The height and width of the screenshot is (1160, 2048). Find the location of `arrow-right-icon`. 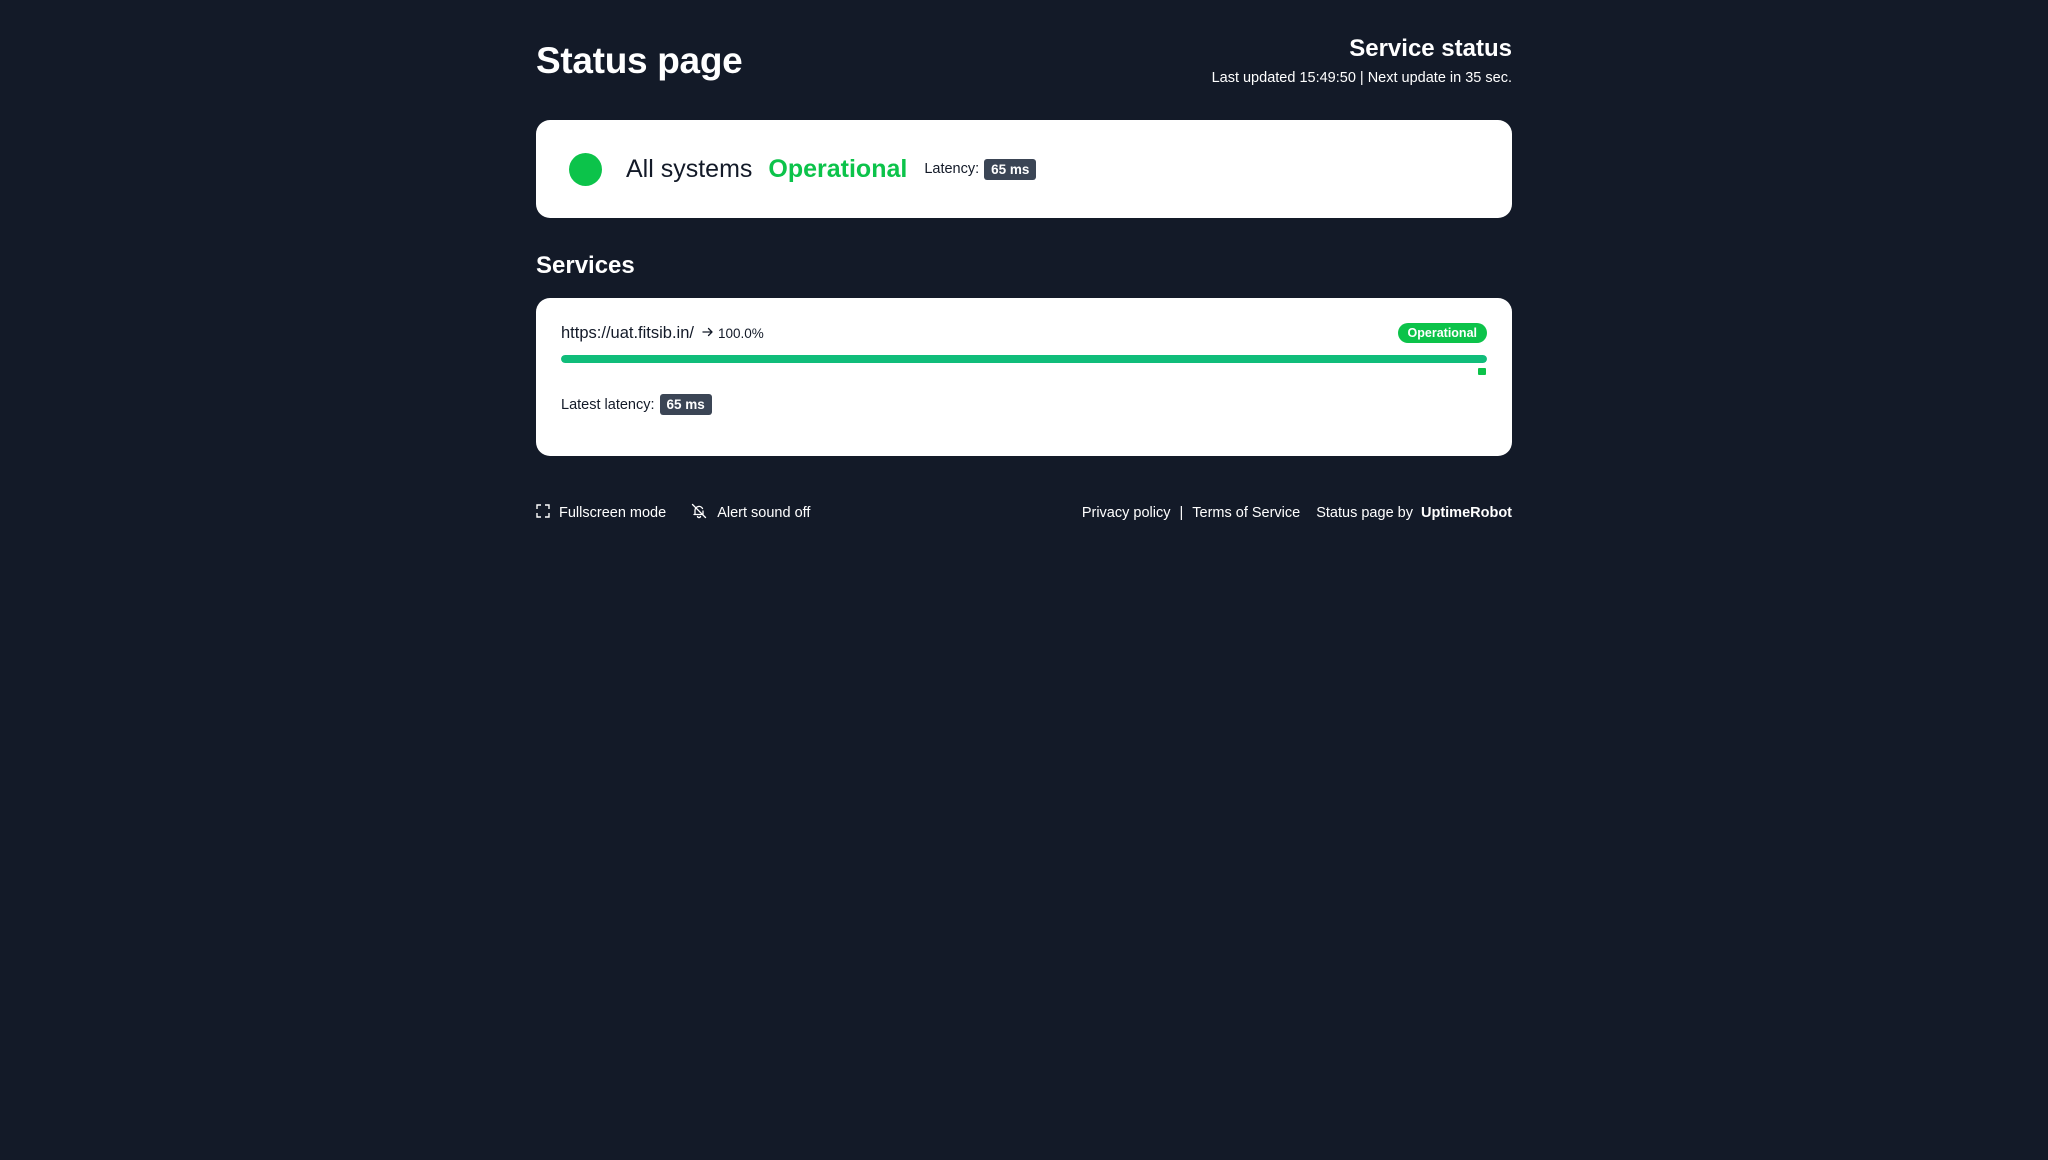

arrow-right-icon is located at coordinates (708, 333).